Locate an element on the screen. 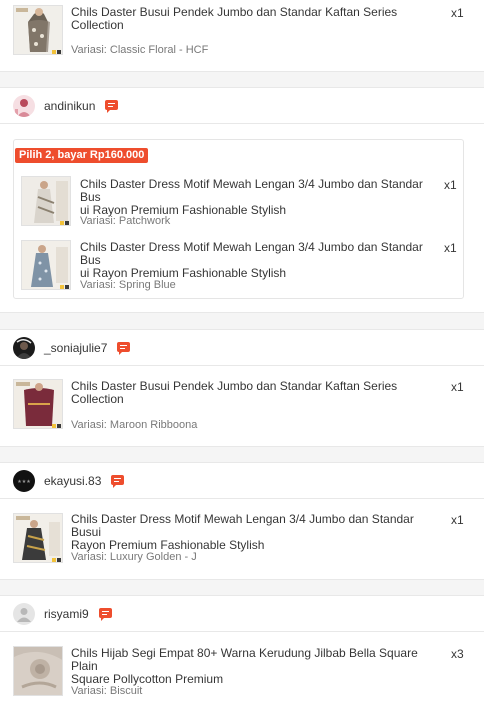 This screenshot has width=484, height=715. buyer-username: andinikun is located at coordinates (69, 106).